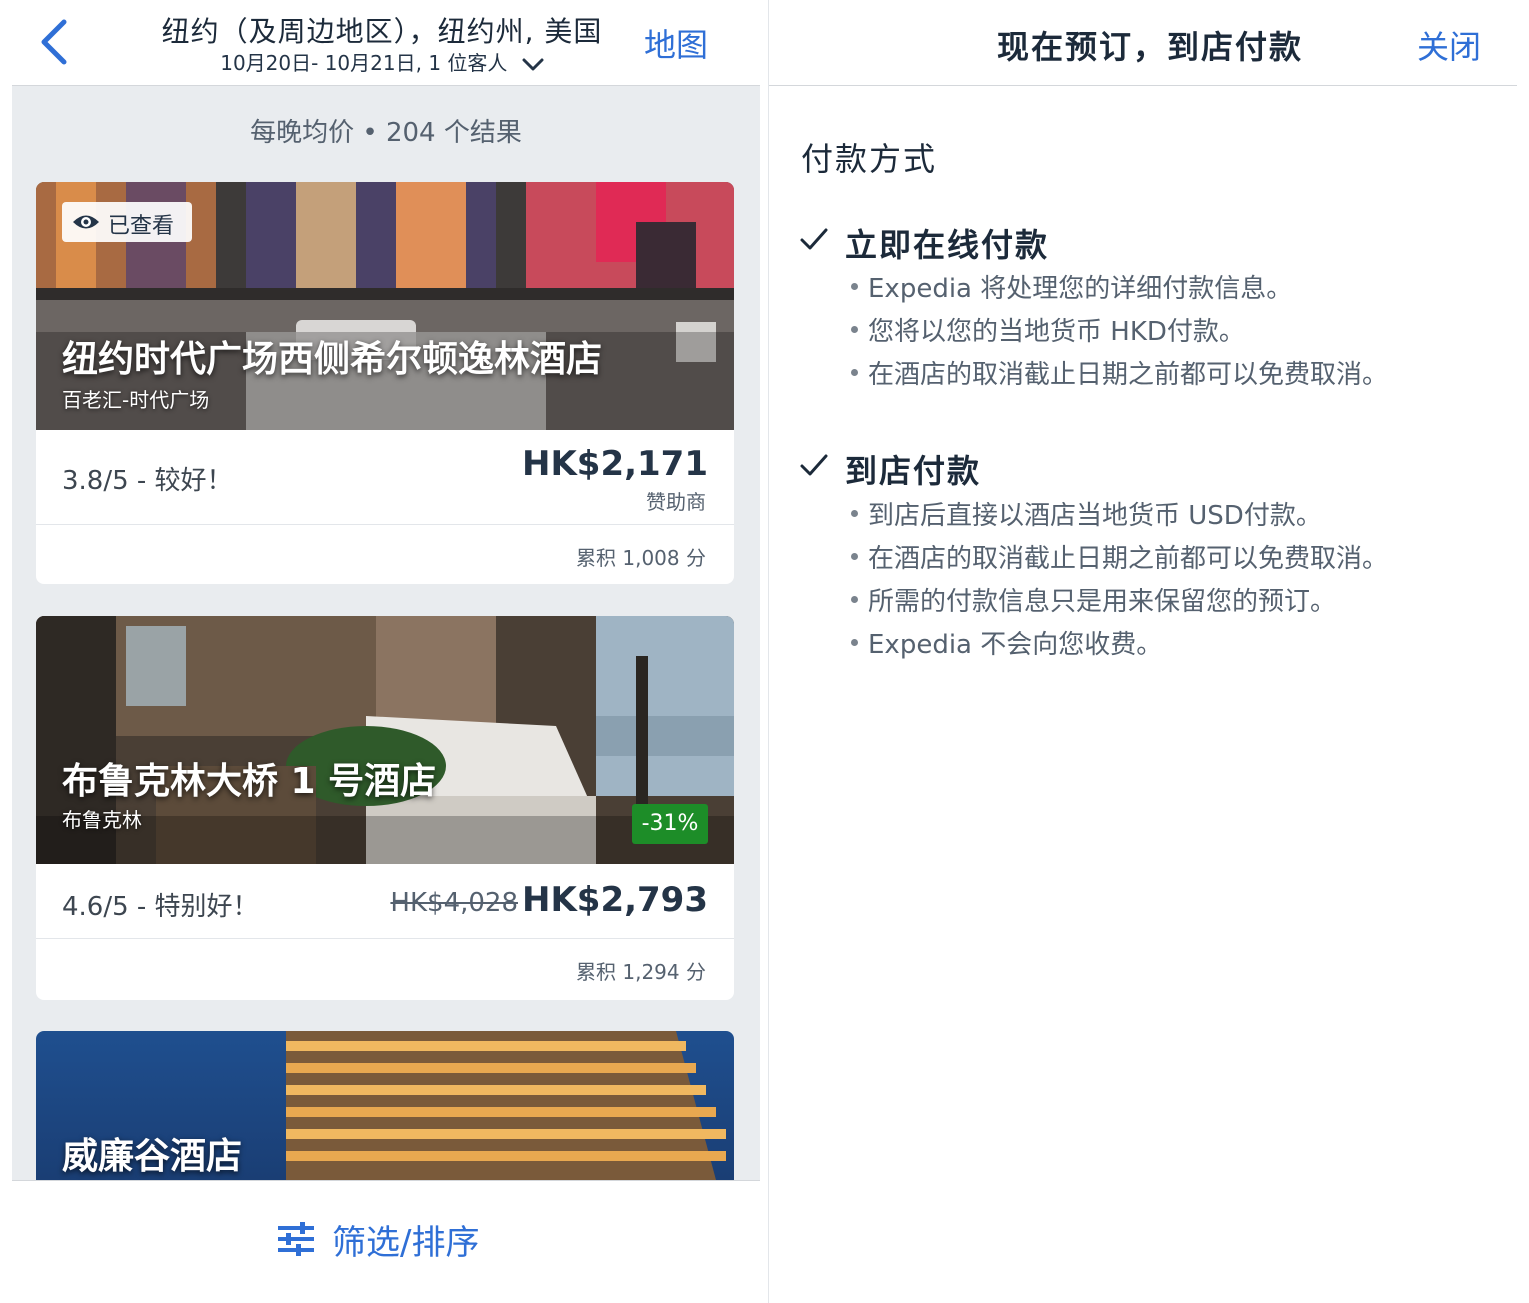 This screenshot has height=1303, width=1529. I want to click on option-bullet: Expedia 将处理您的详细付款信息。, so click(1071, 286).